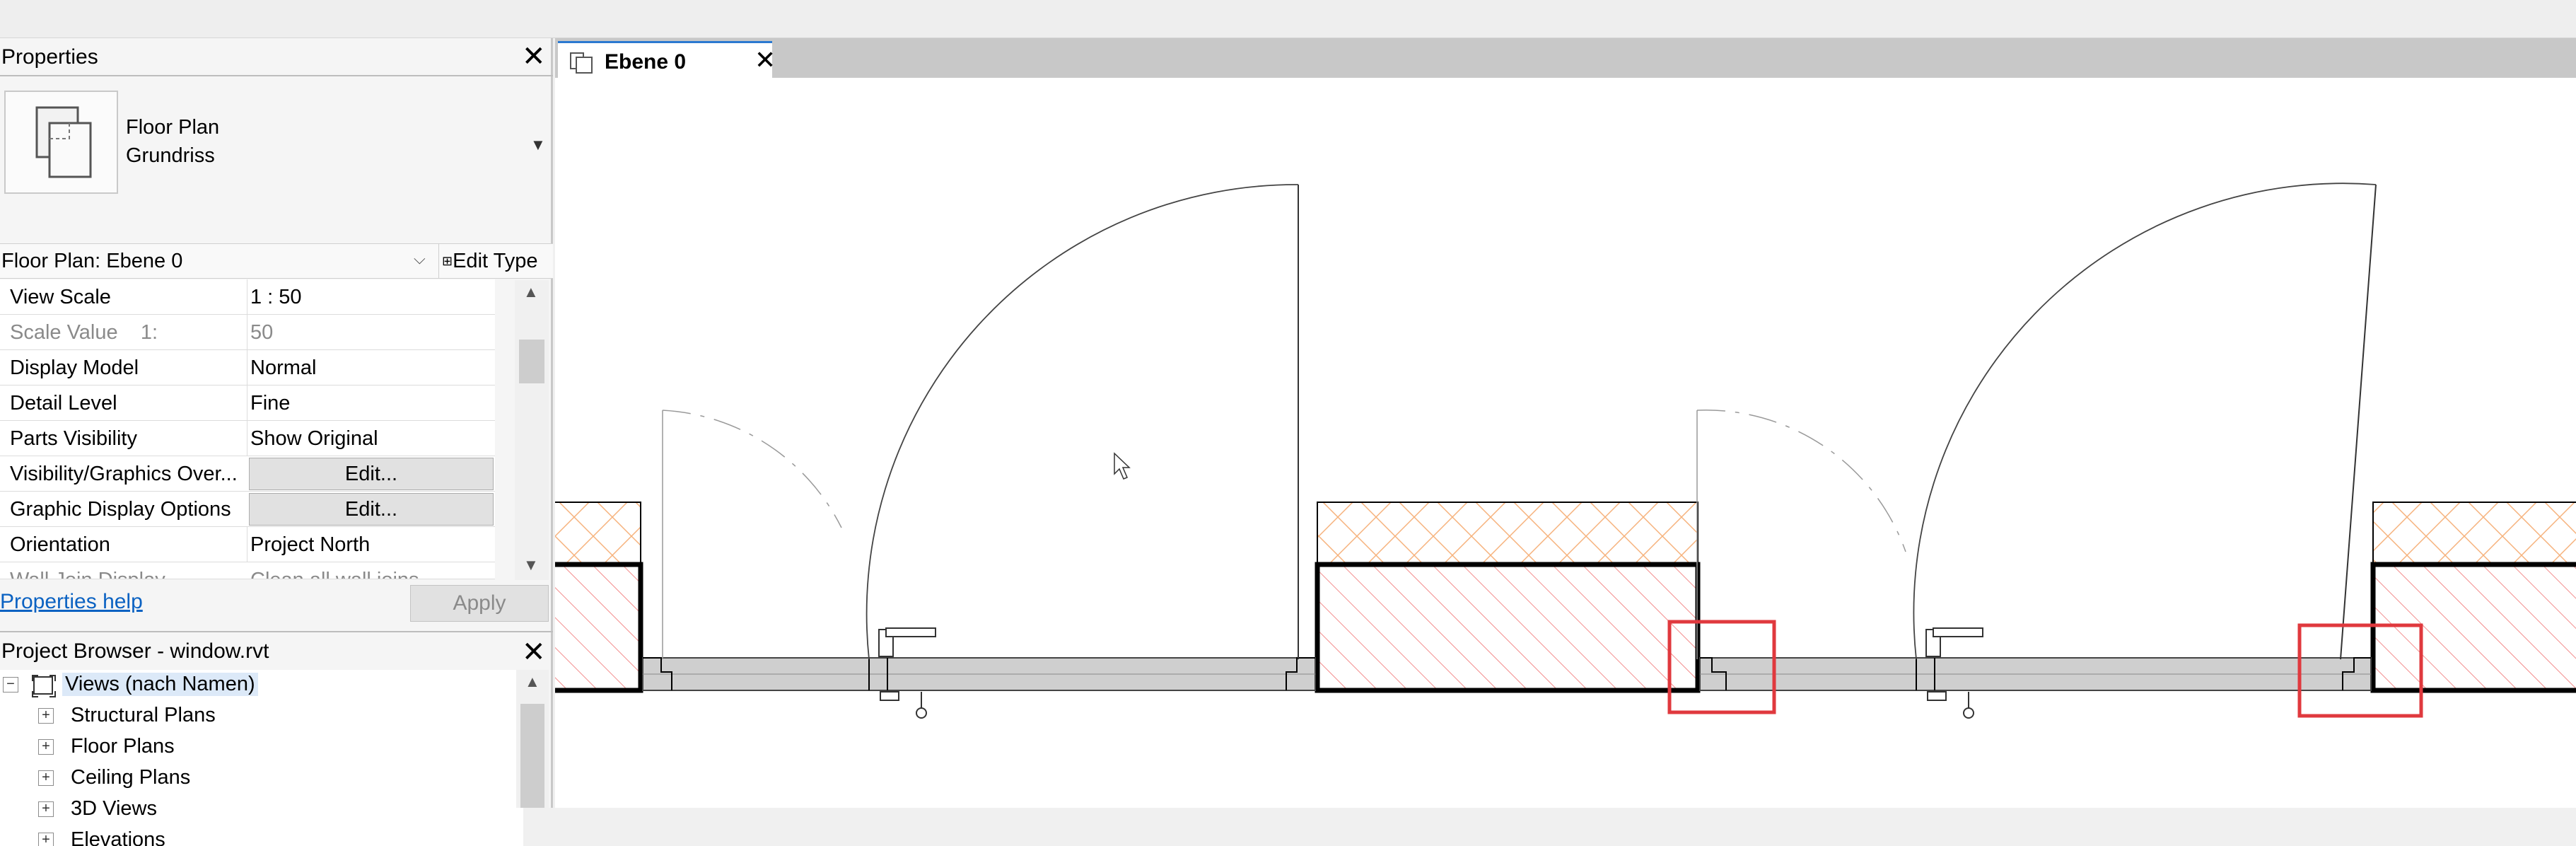 This screenshot has width=2576, height=846. Describe the element at coordinates (92, 261) in the screenshot. I see `instance-selector-label: Floor Plan: Ebene 0` at that location.